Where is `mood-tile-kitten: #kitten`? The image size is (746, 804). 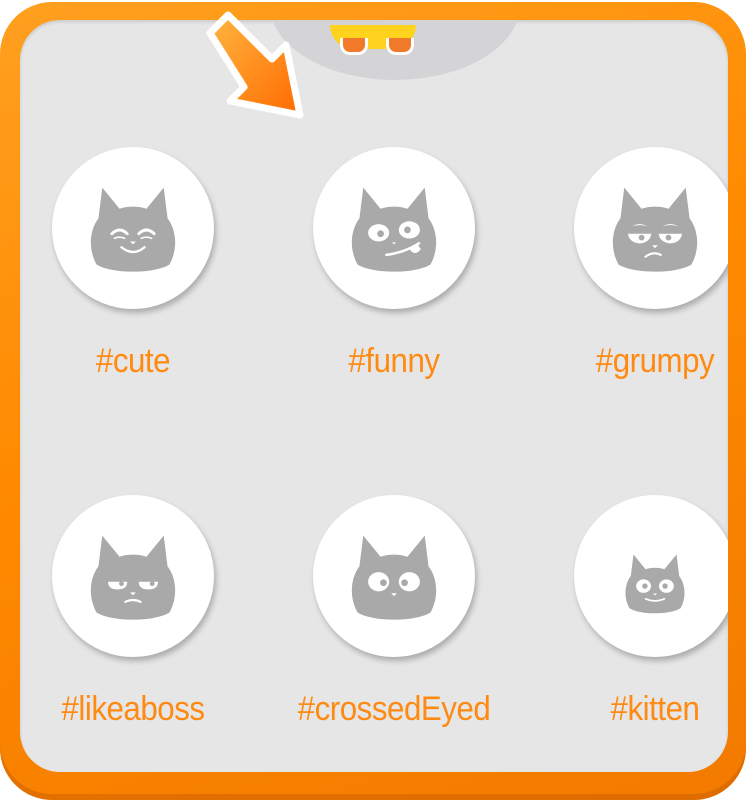 mood-tile-kitten: #kitten is located at coordinates (631, 633).